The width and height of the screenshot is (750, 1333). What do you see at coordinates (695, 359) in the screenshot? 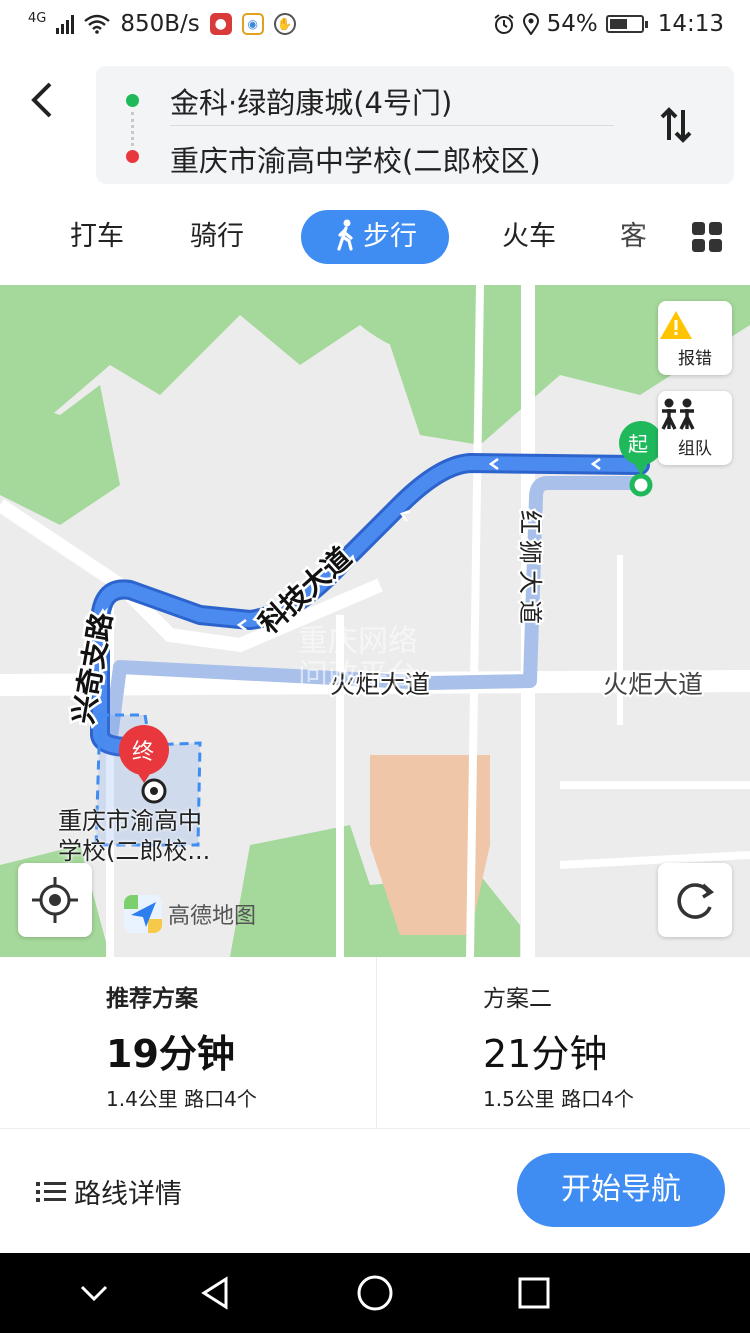
I see `report-error-label: 报错` at bounding box center [695, 359].